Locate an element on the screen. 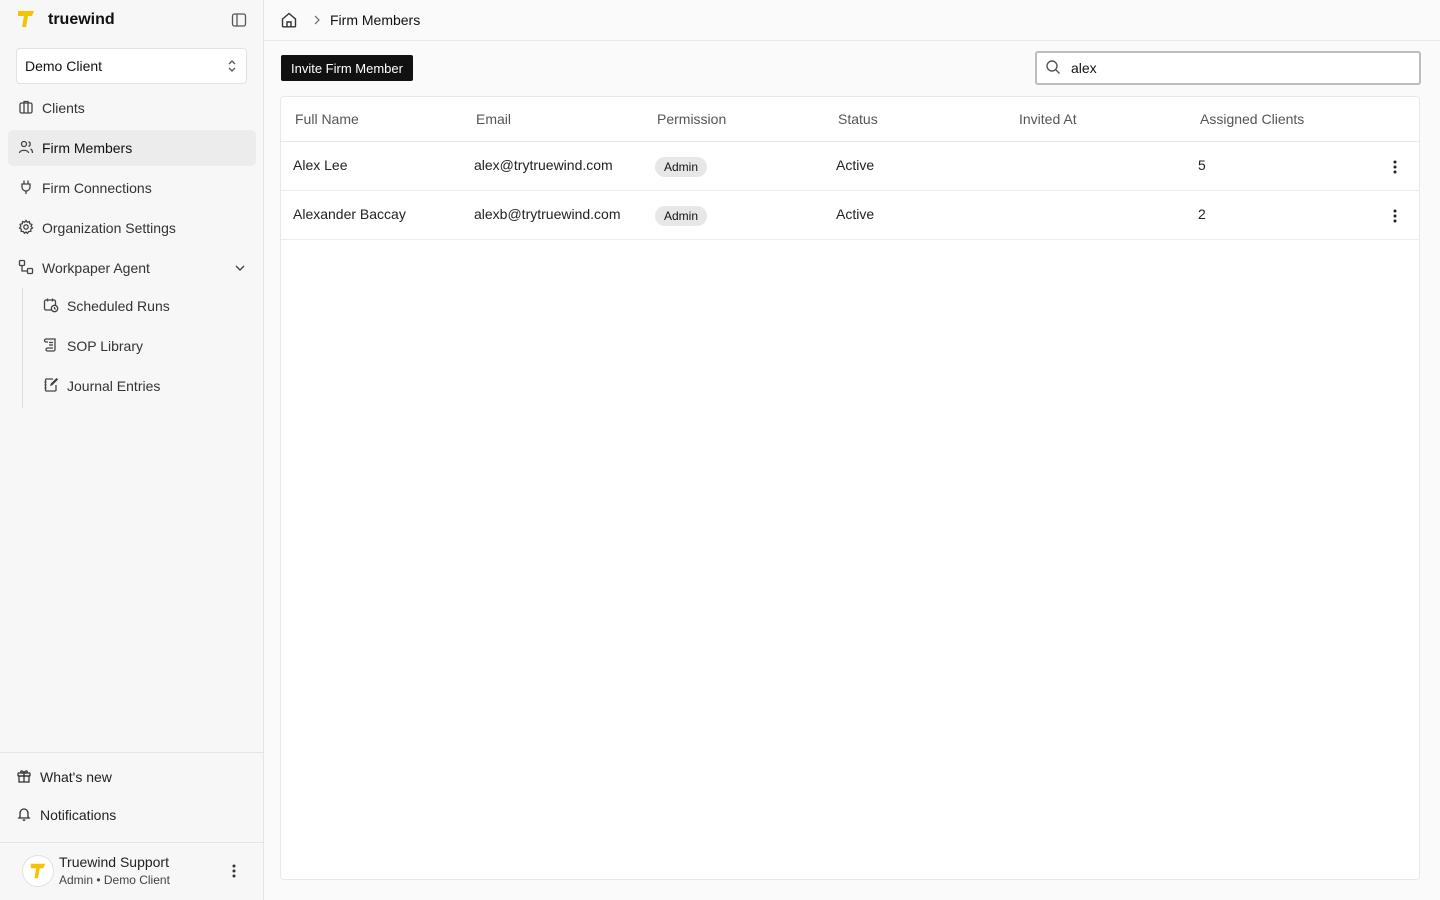  sidebar-item-firm-members: Firm Members is located at coordinates (132, 148).